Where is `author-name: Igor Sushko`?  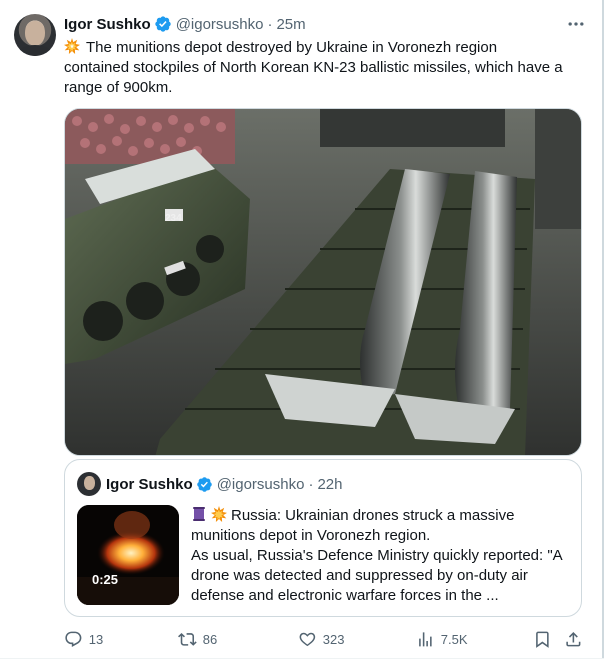 author-name: Igor Sushko is located at coordinates (107, 24).